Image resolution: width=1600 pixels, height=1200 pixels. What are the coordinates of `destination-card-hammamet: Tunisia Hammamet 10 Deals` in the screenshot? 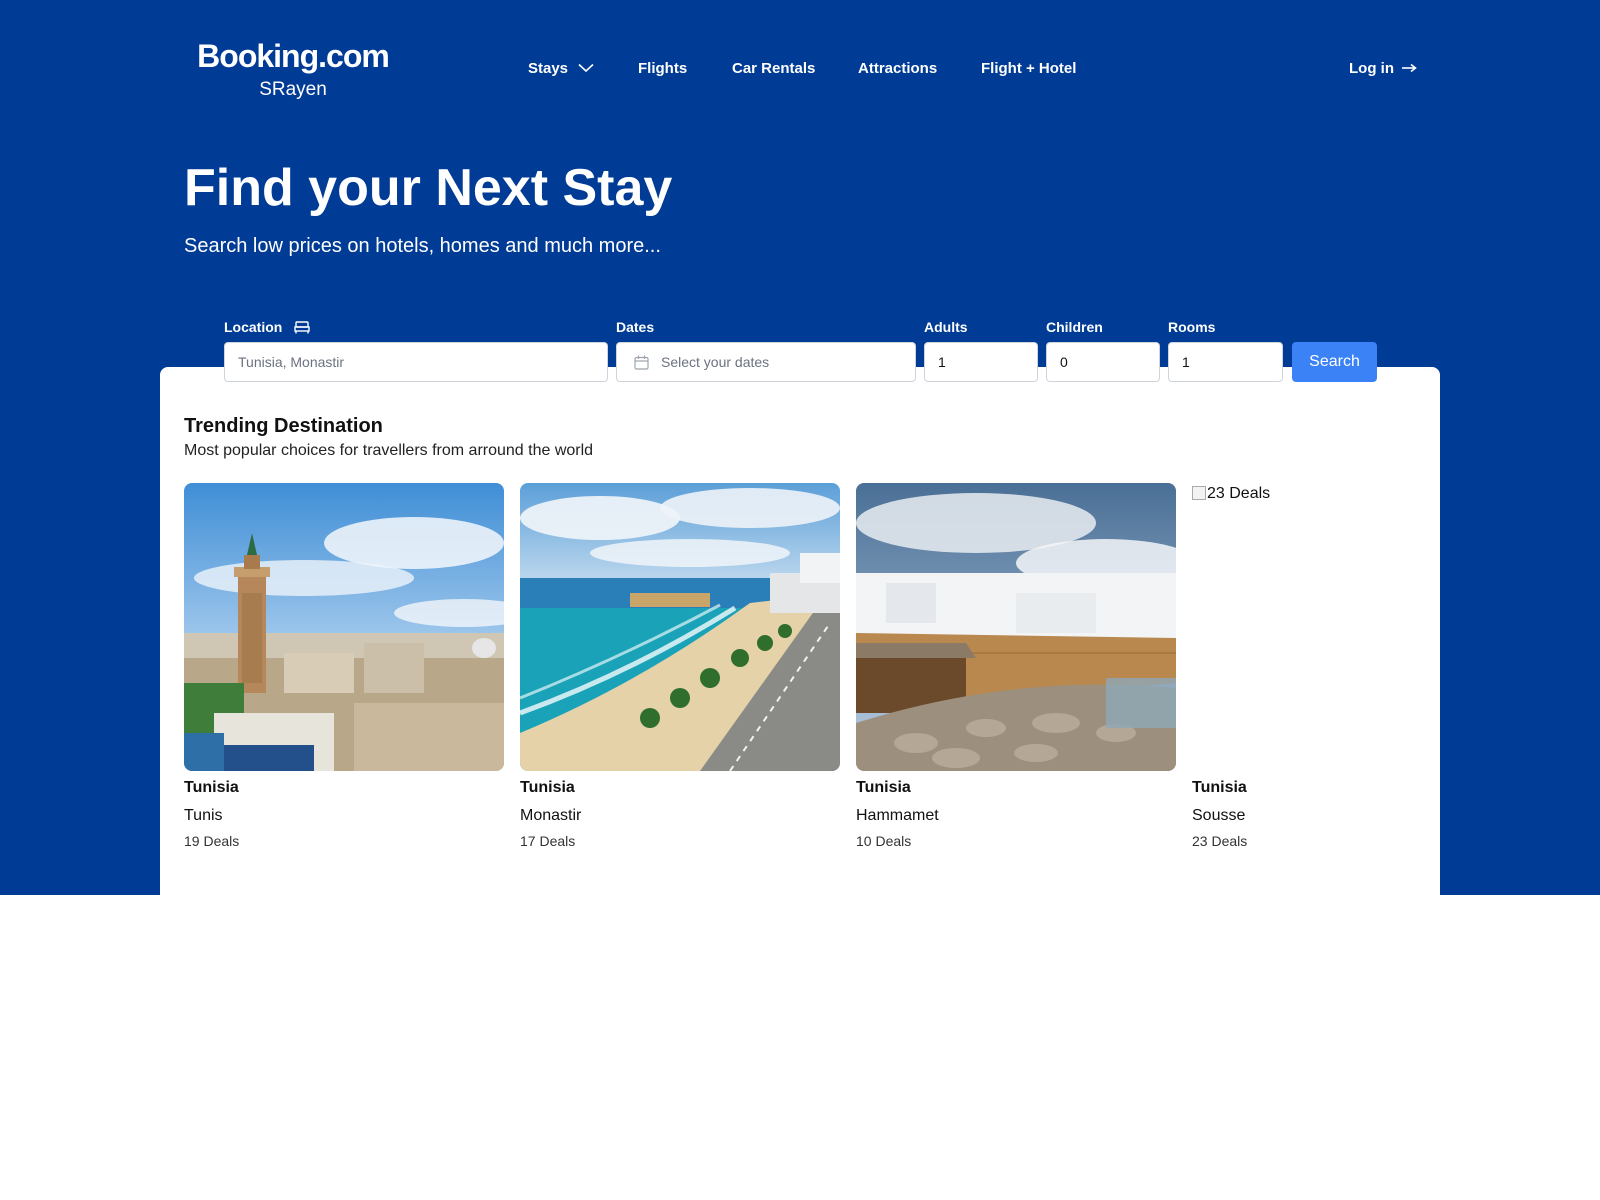 It's located at (1016, 666).